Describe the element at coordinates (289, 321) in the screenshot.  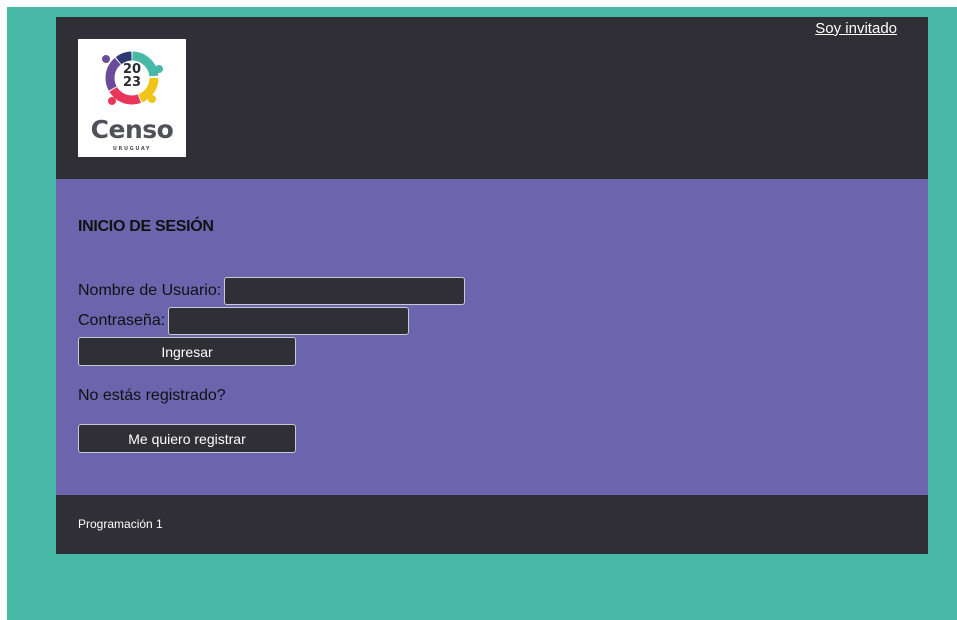
I see `password-input` at that location.